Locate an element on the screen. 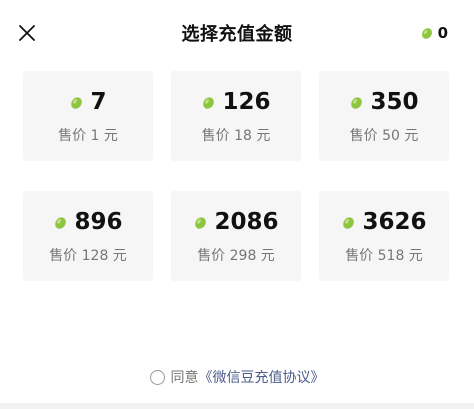 The width and height of the screenshot is (474, 409). package-price: 售价 128 元 is located at coordinates (88, 256).